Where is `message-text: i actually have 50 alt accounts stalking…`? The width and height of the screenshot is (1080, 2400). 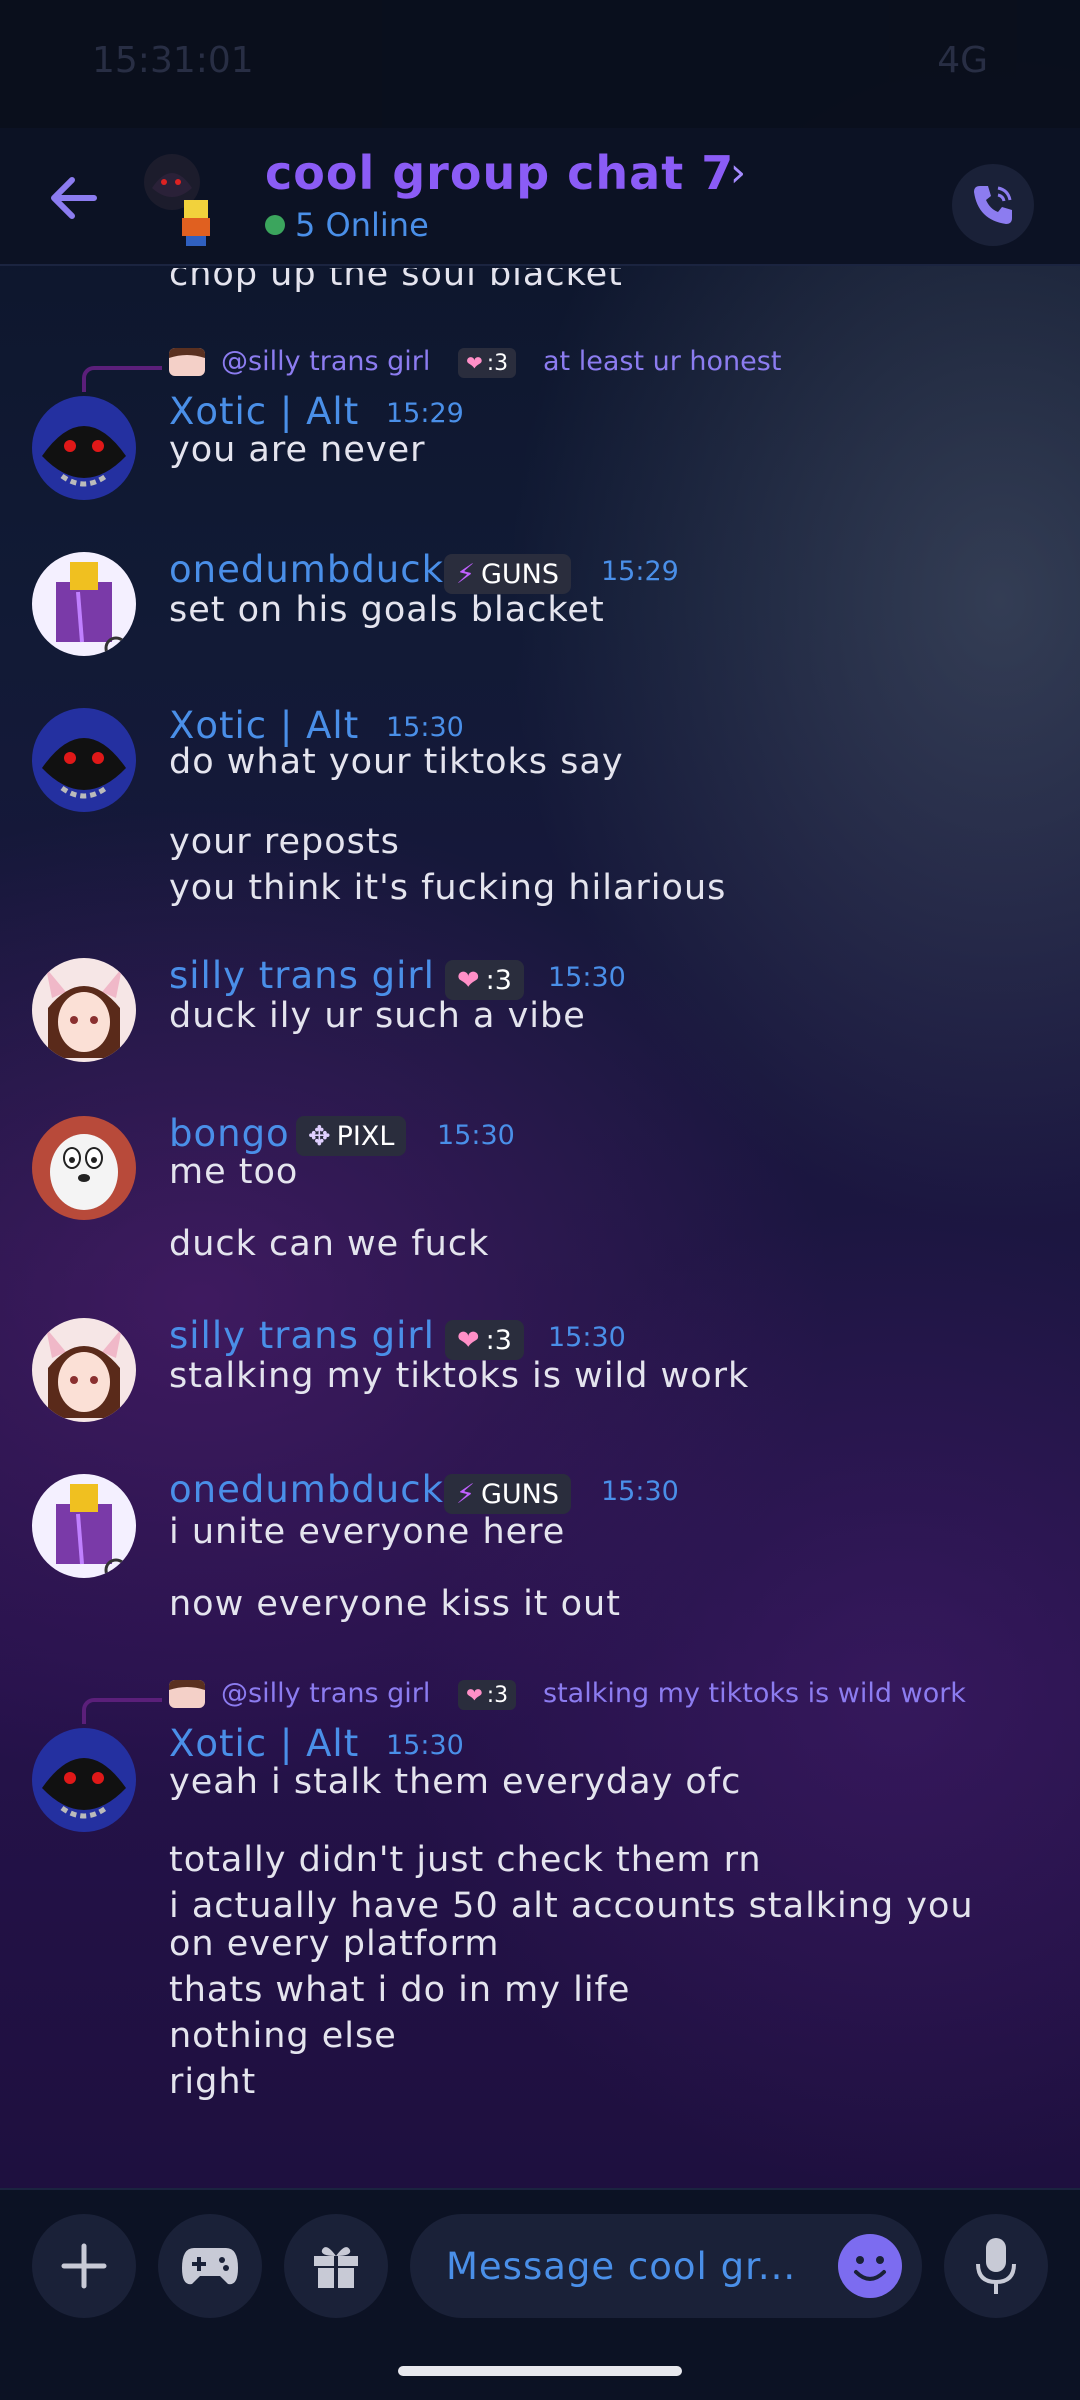
message-text: i actually have 50 alt accounts stalking… is located at coordinates (571, 1906).